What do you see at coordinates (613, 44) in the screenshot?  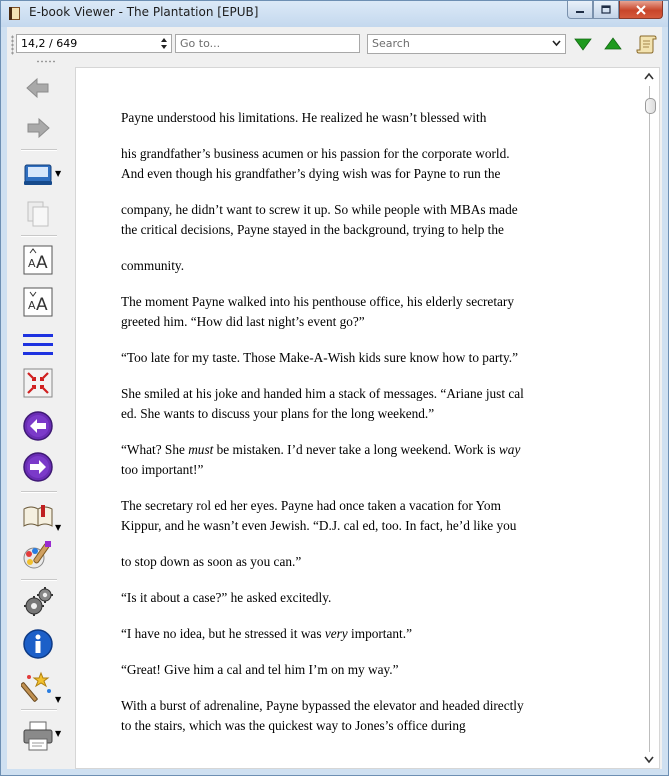 I see `find-previous-icon` at bounding box center [613, 44].